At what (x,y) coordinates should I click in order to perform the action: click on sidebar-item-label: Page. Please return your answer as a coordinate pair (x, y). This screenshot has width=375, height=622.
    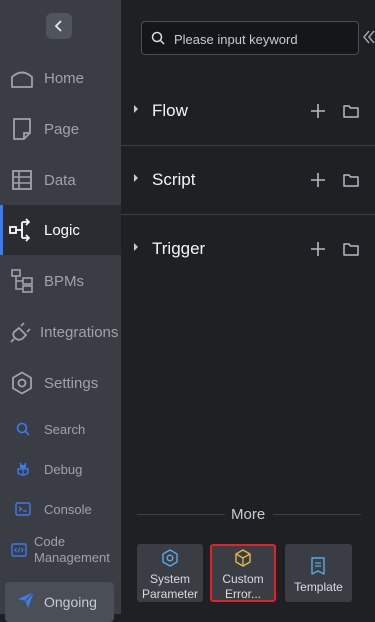
    Looking at the image, I should click on (62, 129).